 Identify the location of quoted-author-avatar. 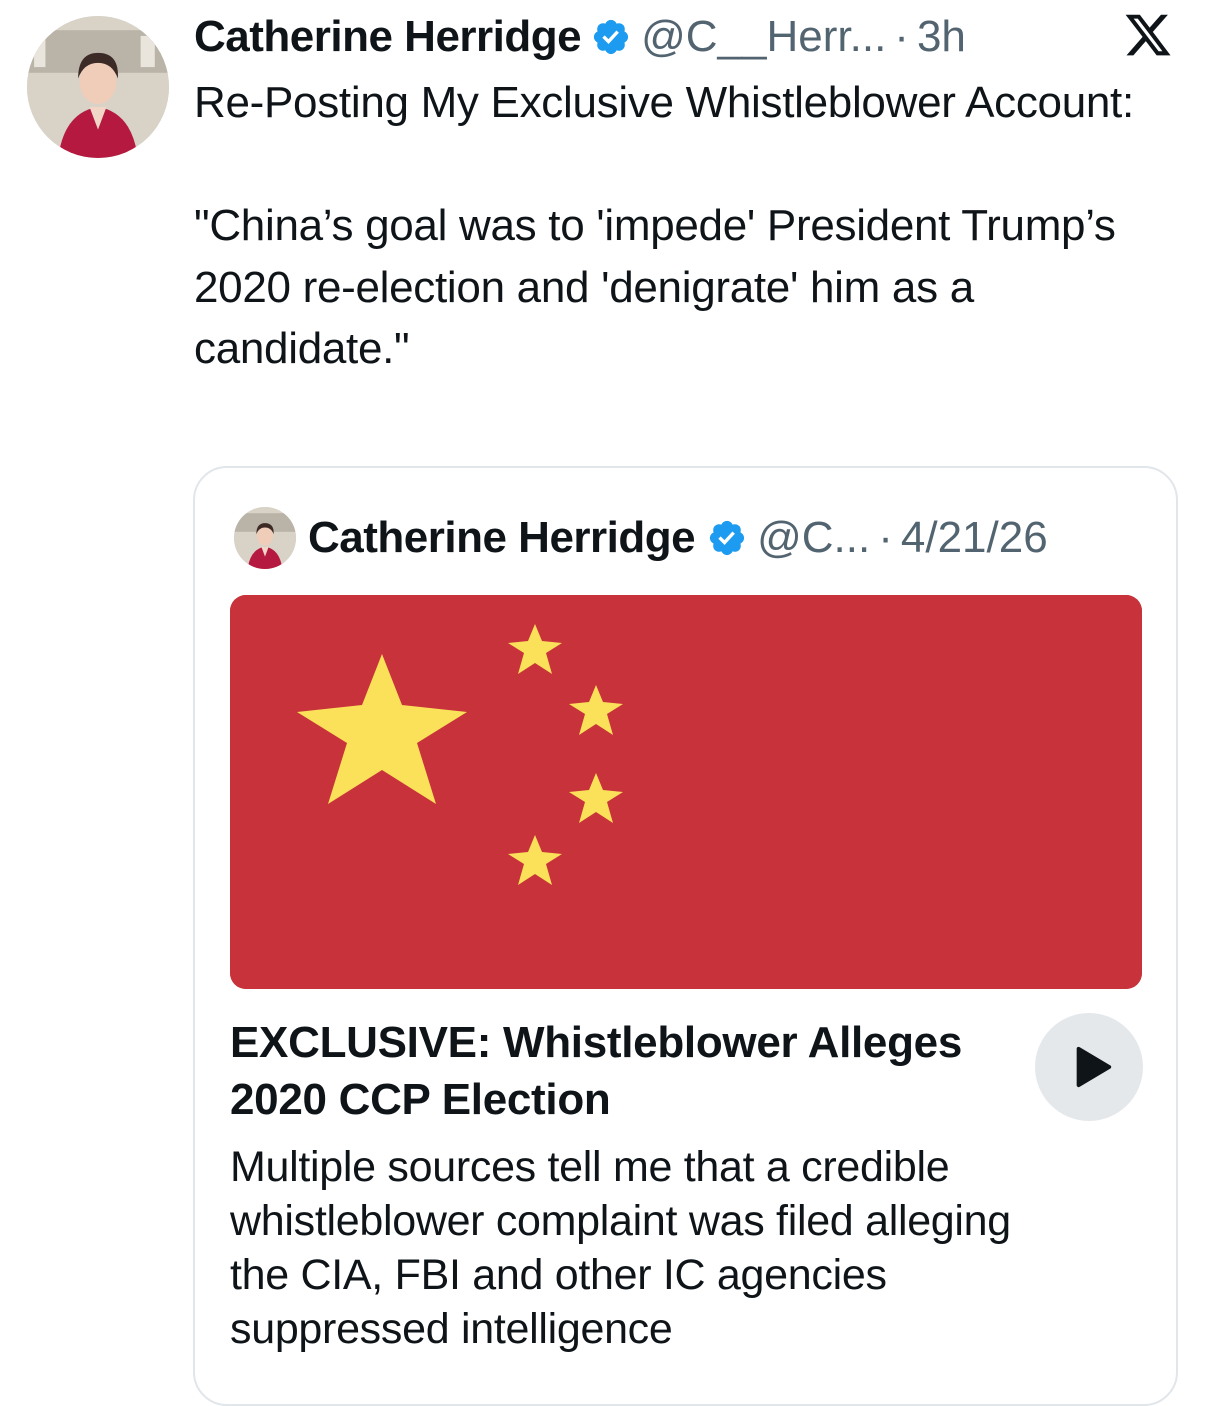
(265, 538).